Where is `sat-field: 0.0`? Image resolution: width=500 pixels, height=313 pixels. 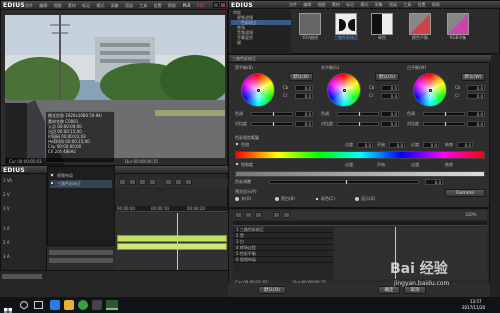 sat-field: 0.0 is located at coordinates (434, 182).